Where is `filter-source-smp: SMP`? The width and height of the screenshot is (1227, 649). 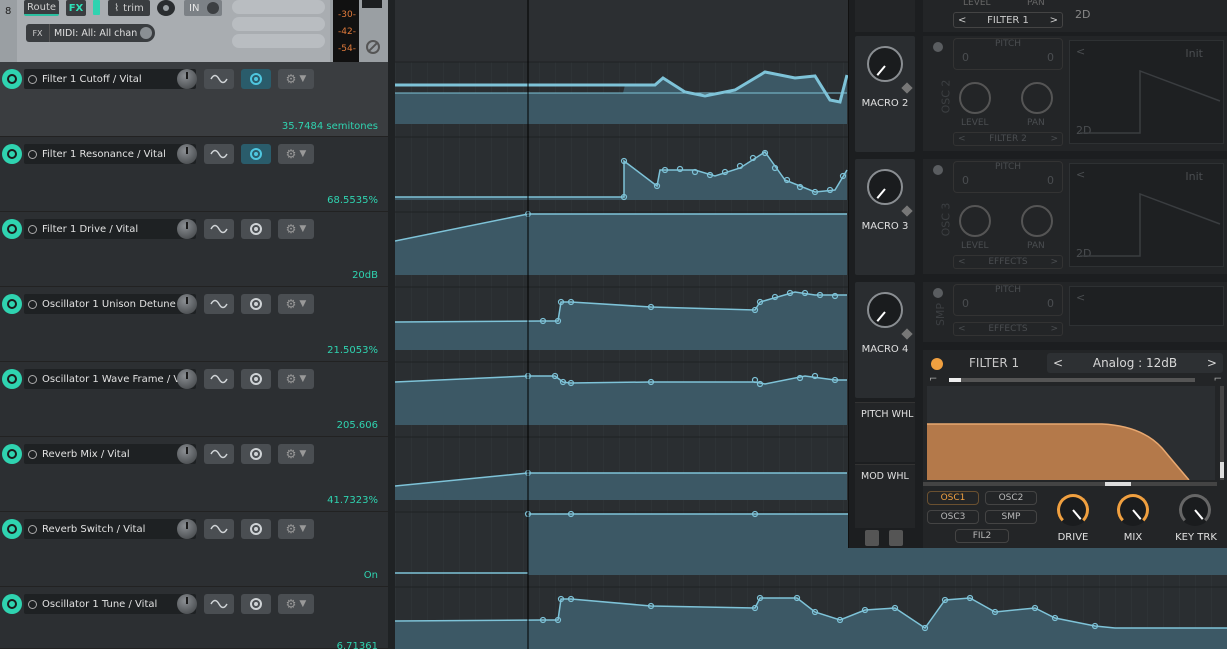
filter-source-smp: SMP is located at coordinates (1011, 517).